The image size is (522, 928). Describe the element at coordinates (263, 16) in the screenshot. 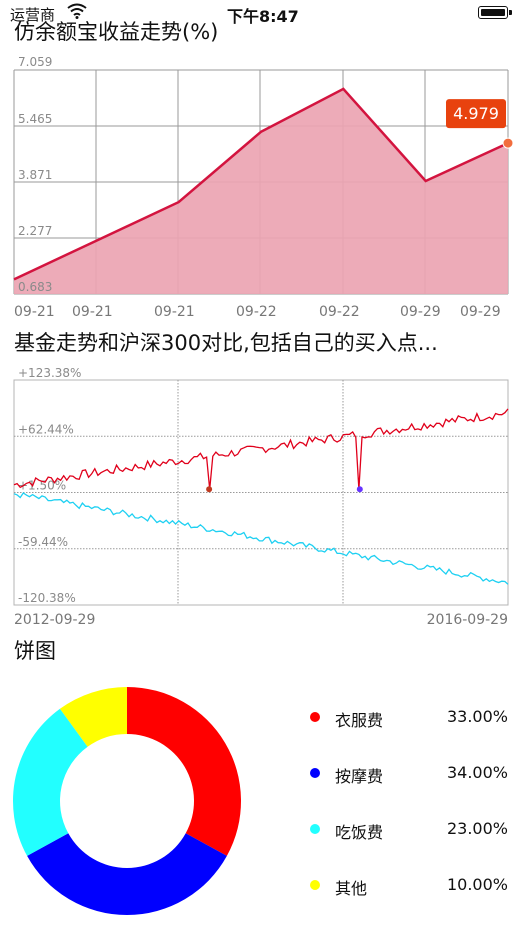

I see `status-time: 下午8:47` at that location.